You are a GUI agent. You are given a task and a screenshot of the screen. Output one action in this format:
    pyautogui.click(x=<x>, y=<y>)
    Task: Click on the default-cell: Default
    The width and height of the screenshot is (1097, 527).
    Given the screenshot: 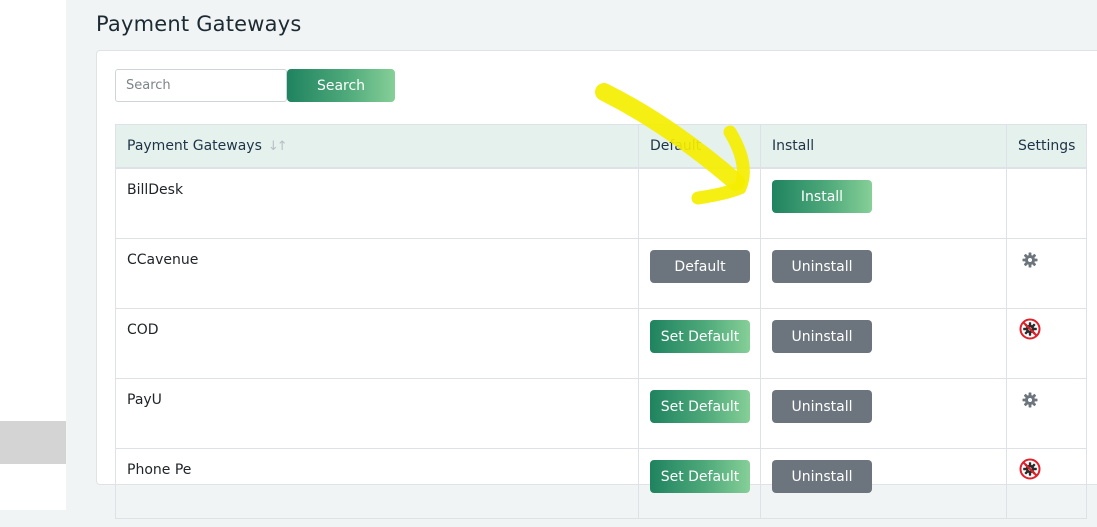 What is the action you would take?
    pyautogui.click(x=699, y=273)
    